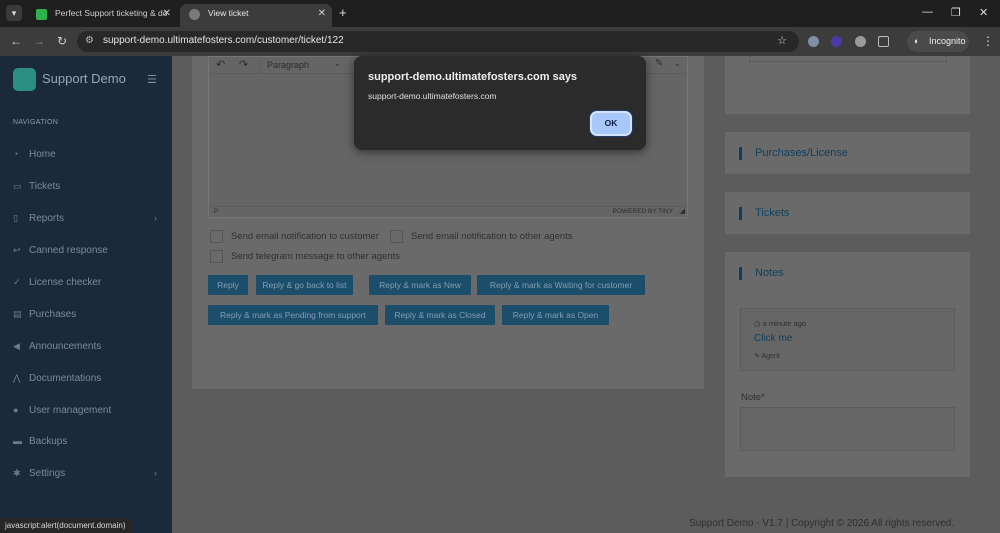 Image resolution: width=1000 pixels, height=533 pixels. I want to click on email-agents-option: Send email notification to other agents, so click(481, 236).